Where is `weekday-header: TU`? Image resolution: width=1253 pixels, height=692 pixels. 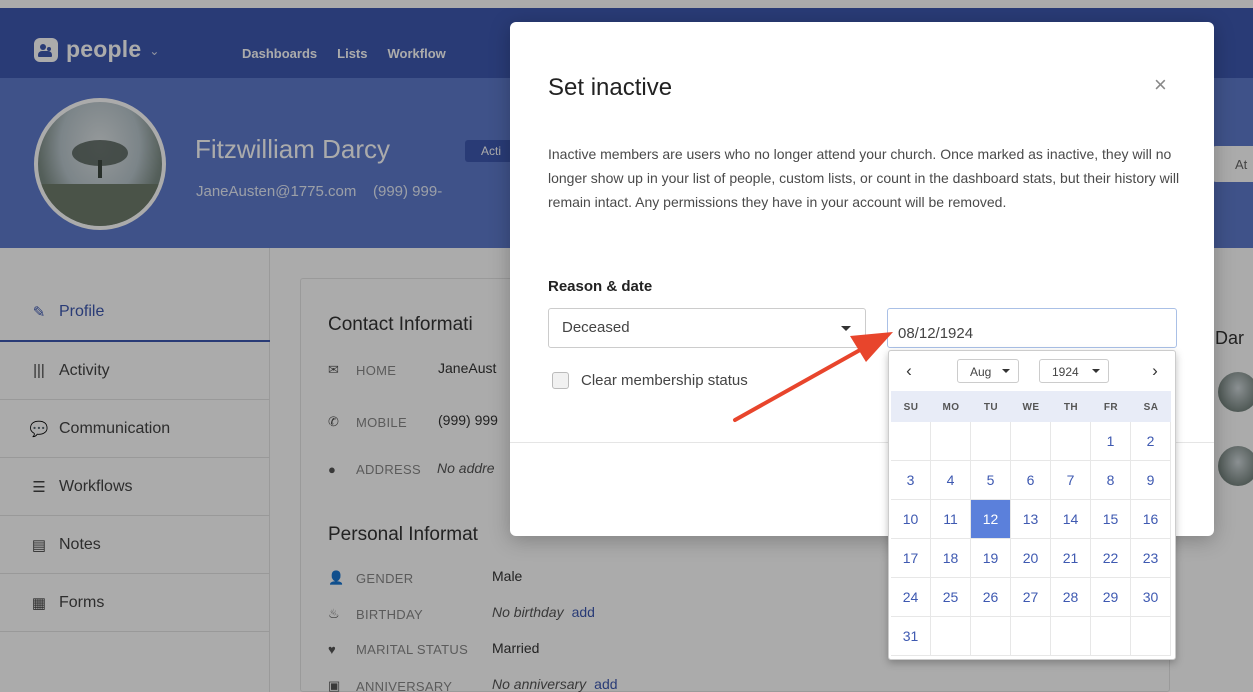
weekday-header: TU is located at coordinates (991, 406).